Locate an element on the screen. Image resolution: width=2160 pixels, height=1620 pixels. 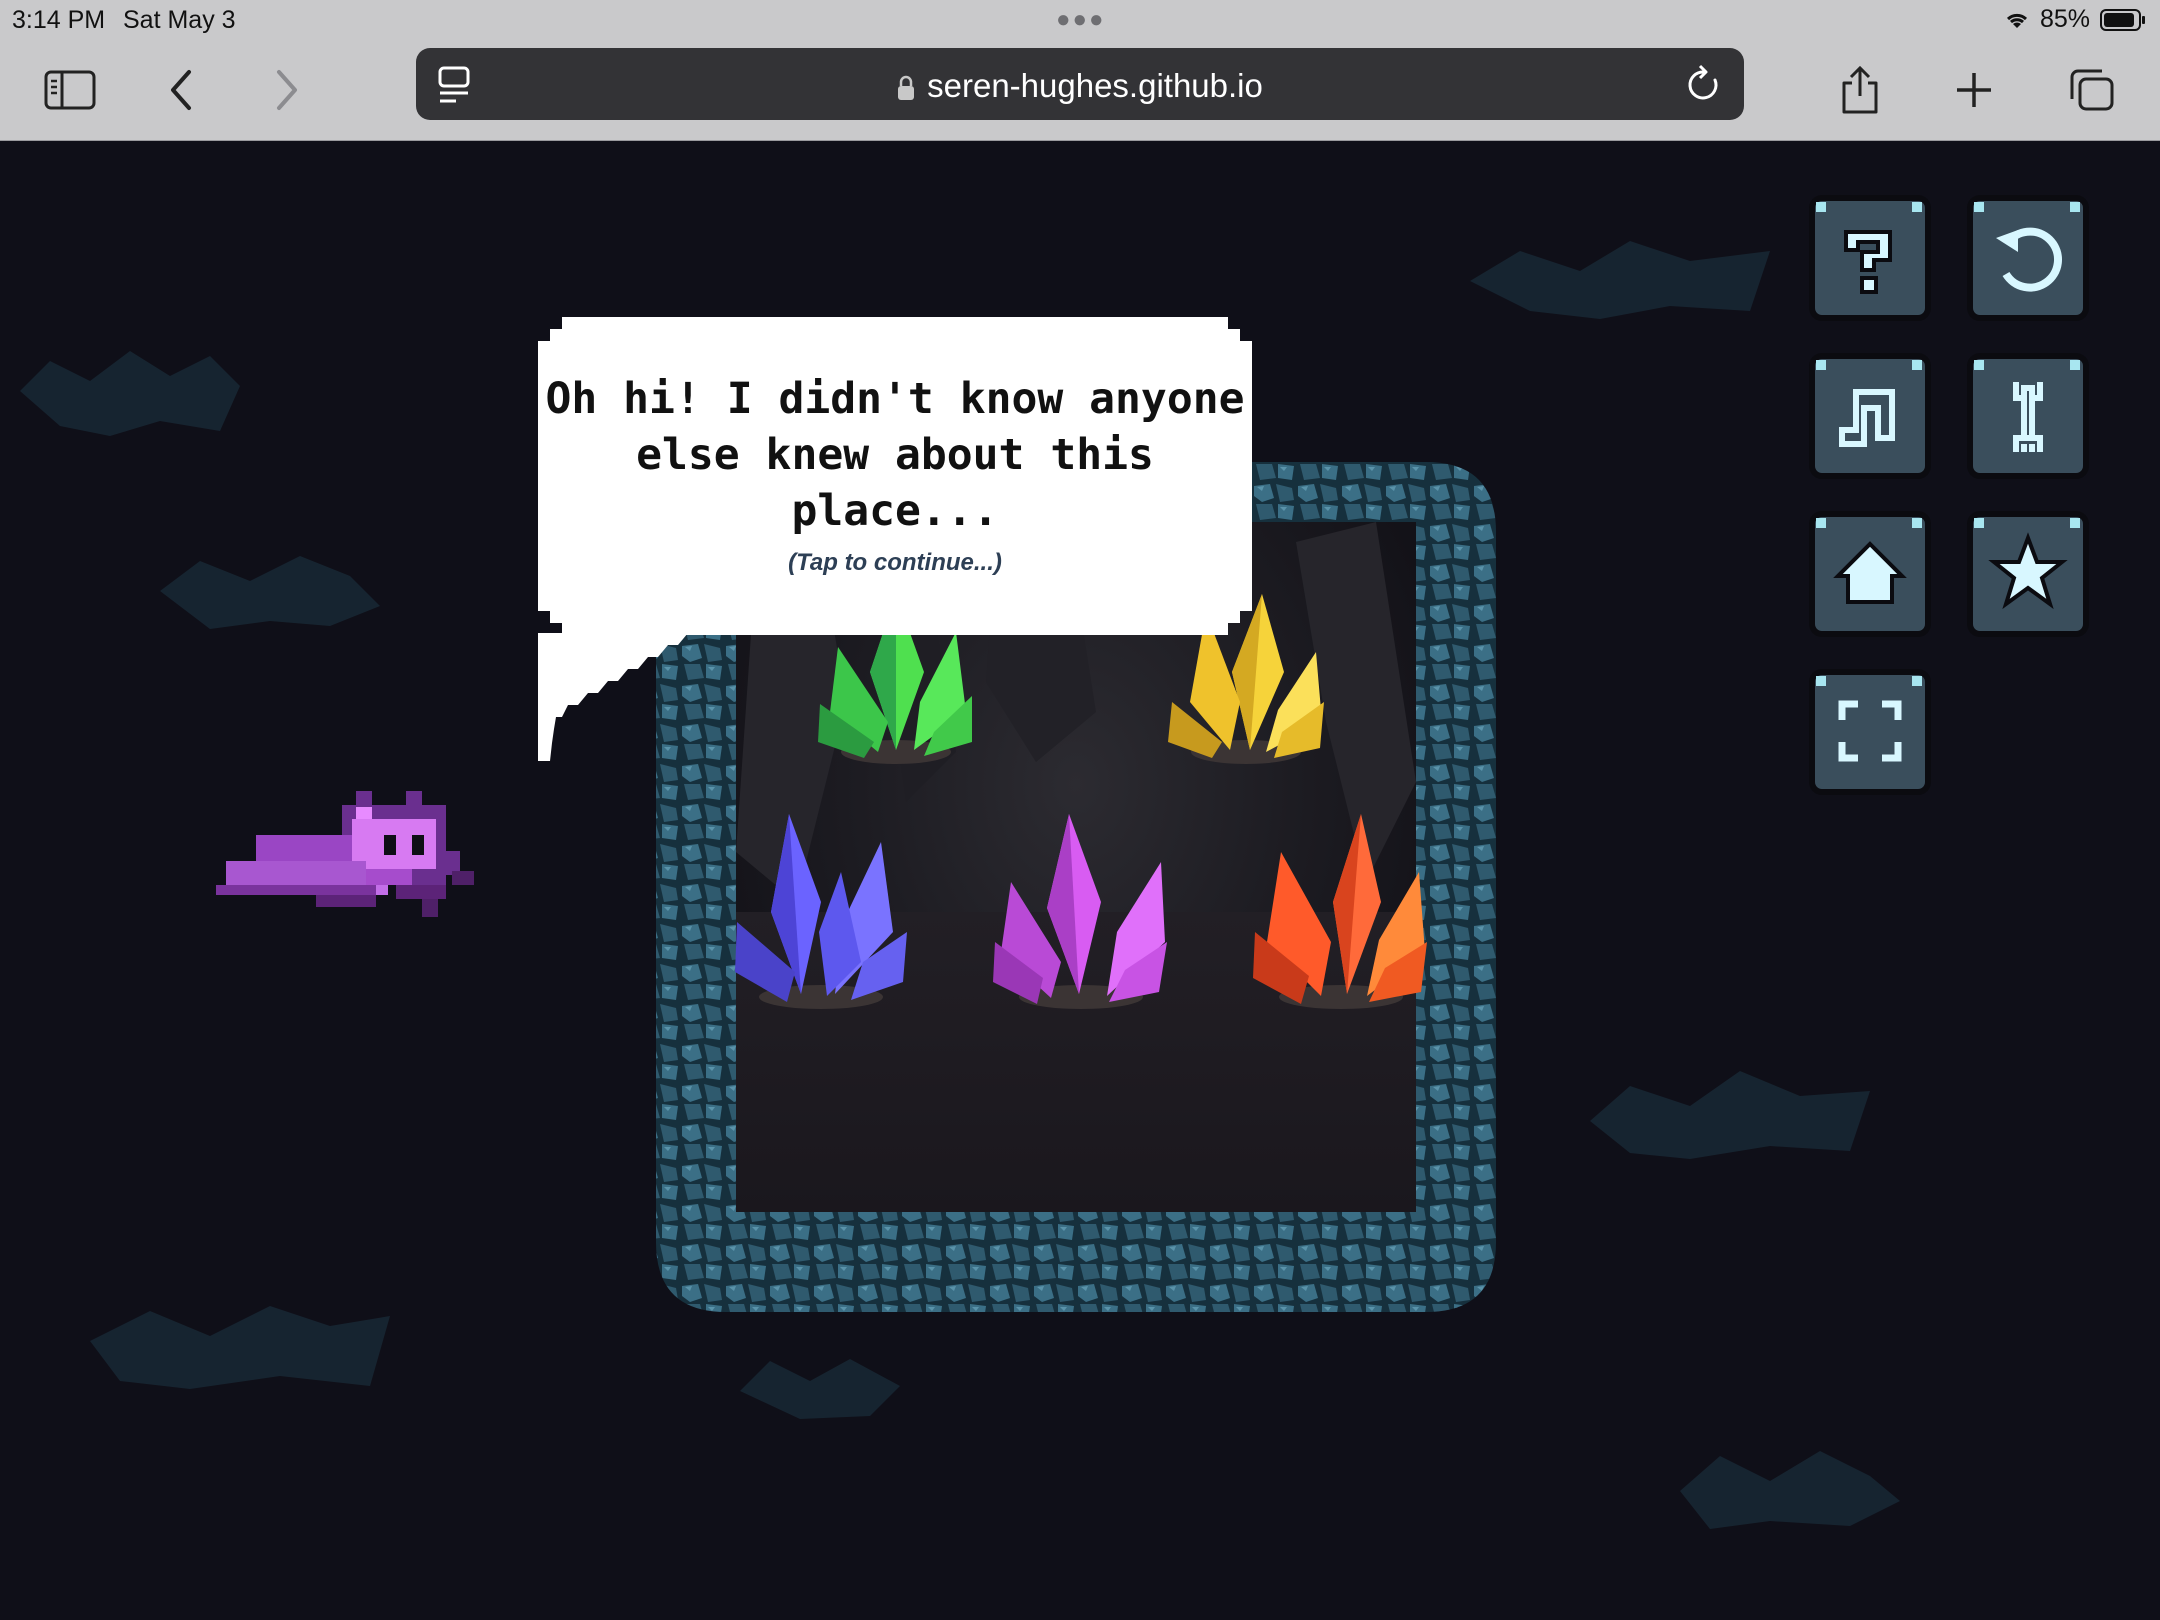
back-icon is located at coordinates (182, 90).